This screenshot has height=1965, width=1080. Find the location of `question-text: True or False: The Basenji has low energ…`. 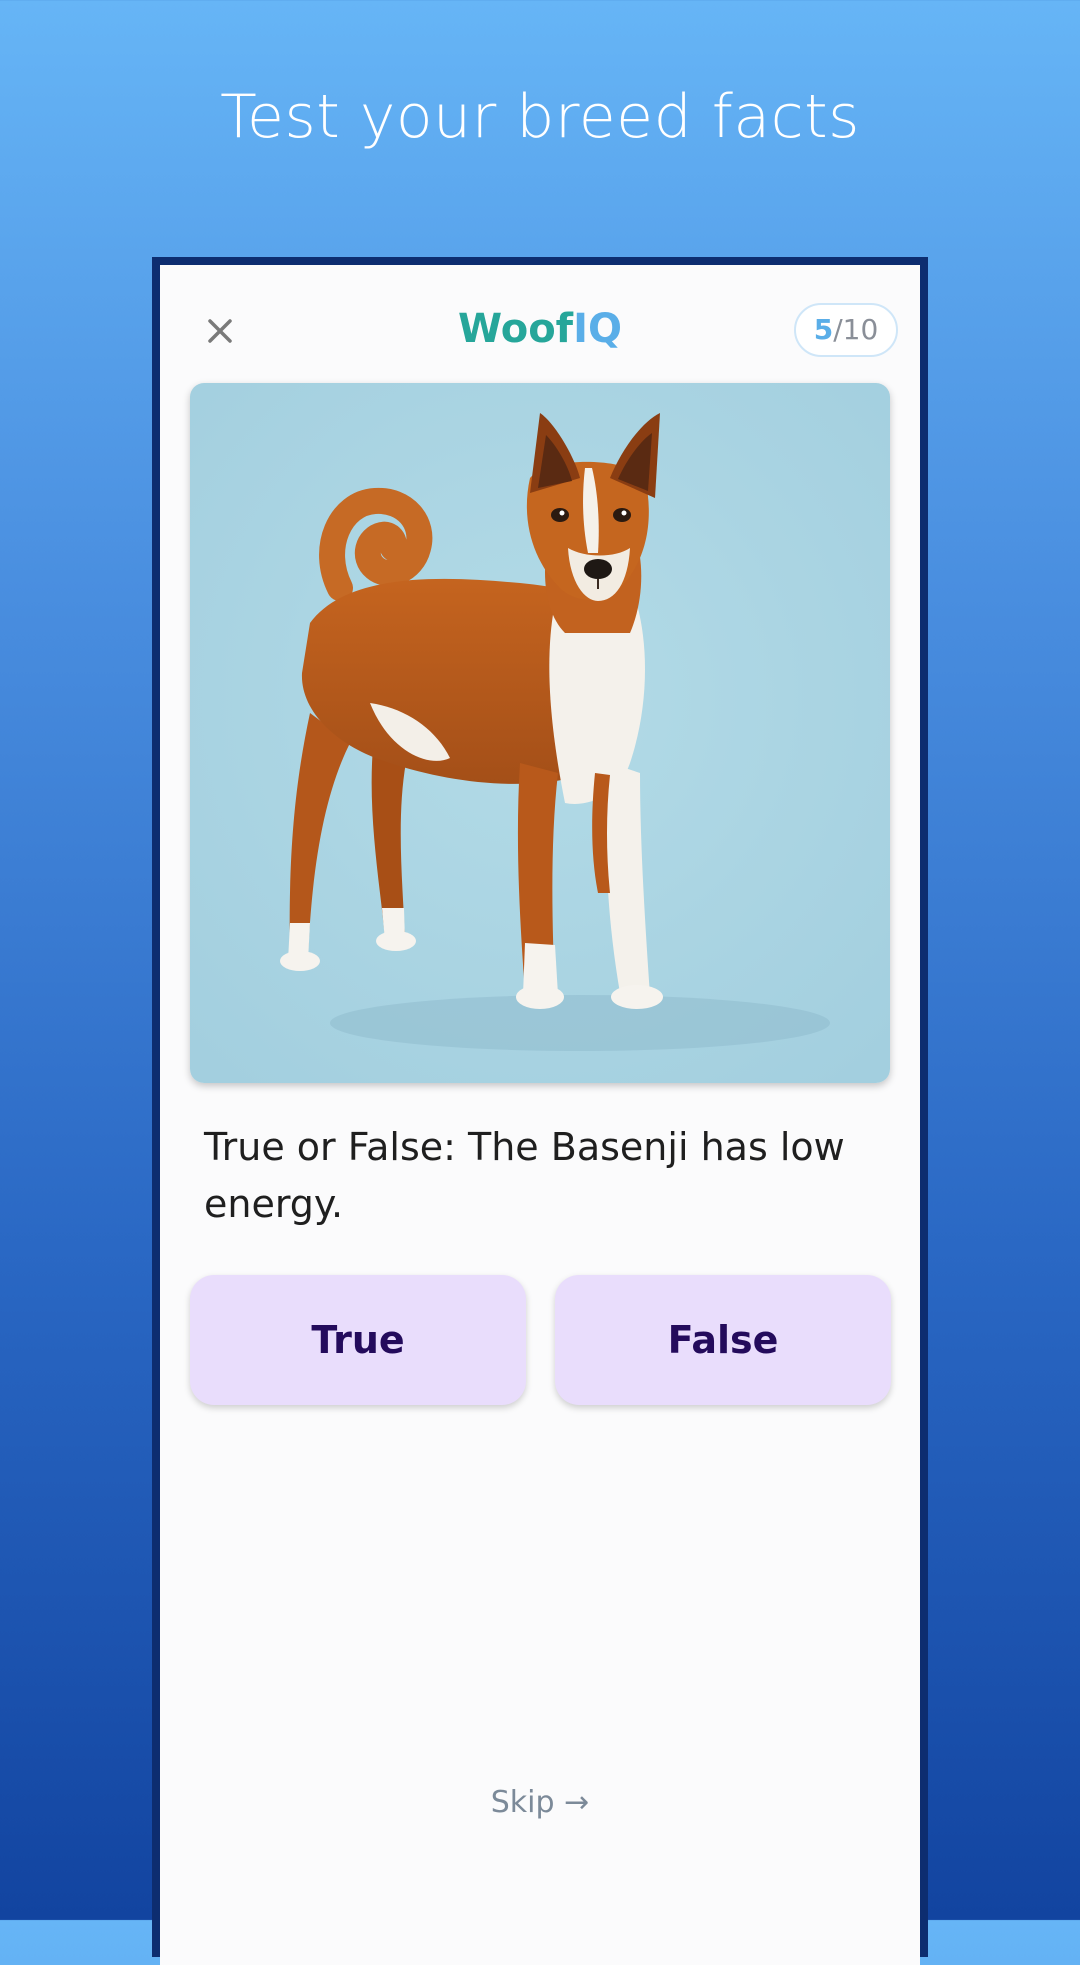

question-text: True or False: The Basenji has low energ… is located at coordinates (524, 1175).